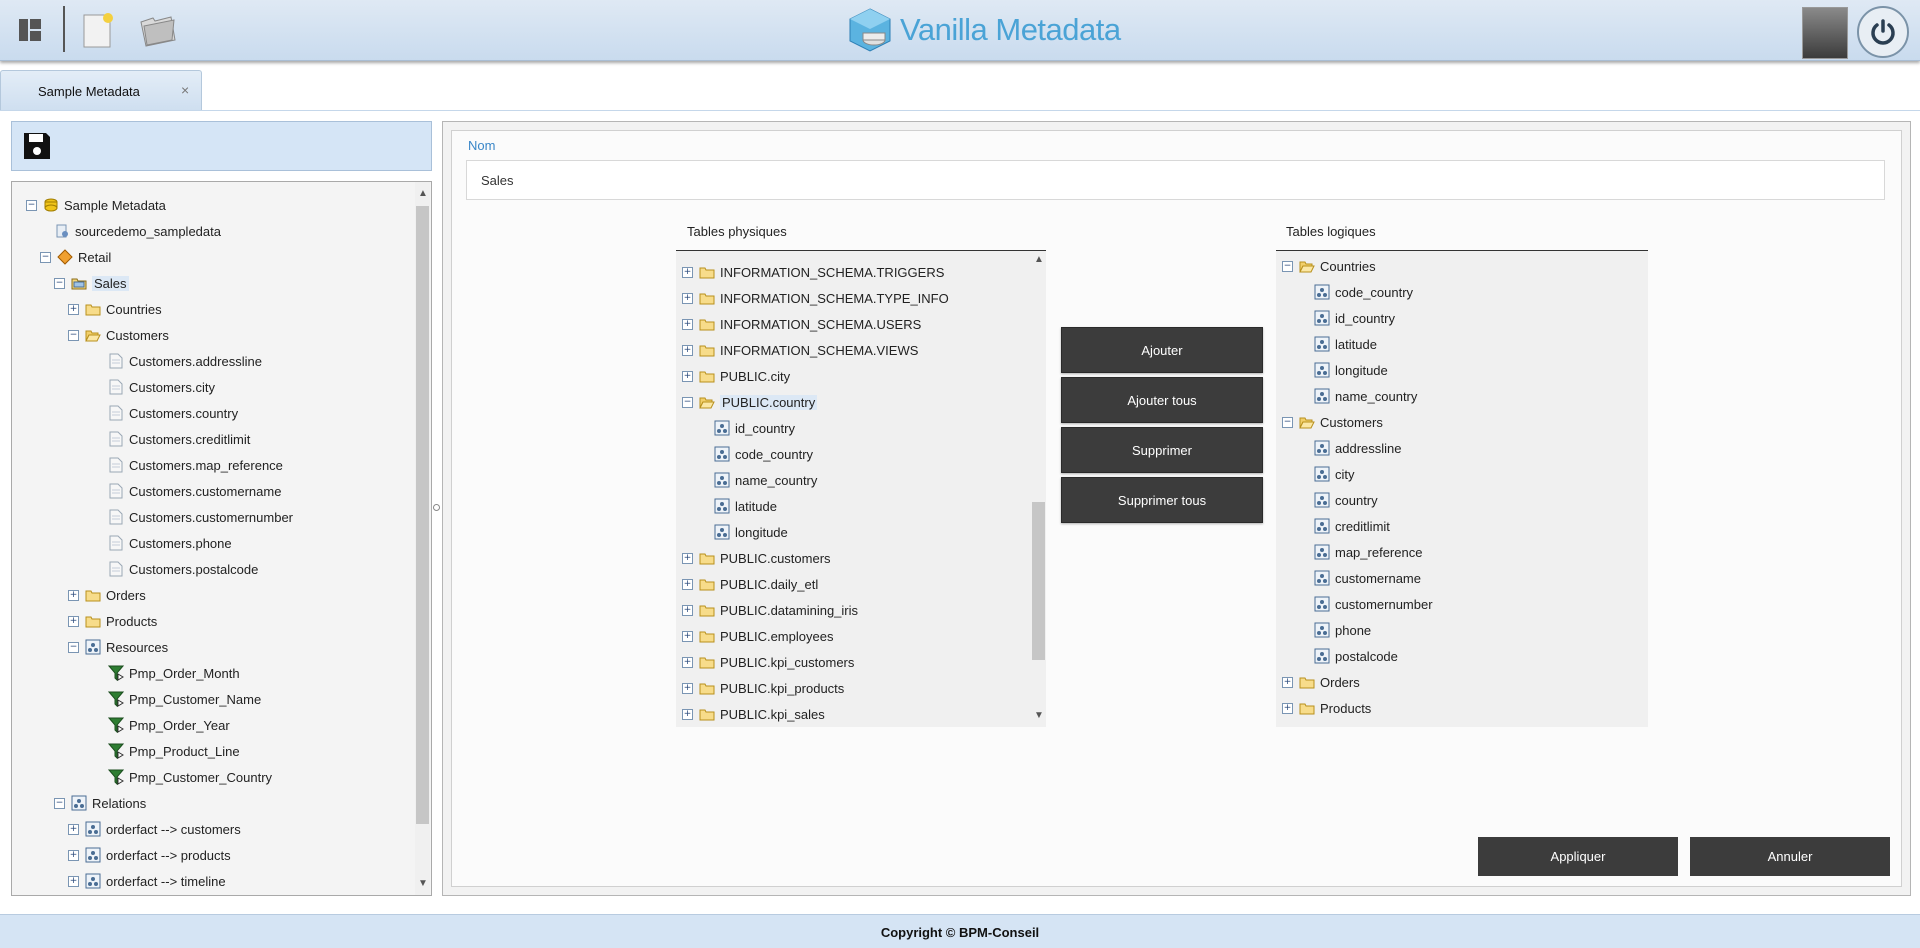 The image size is (1920, 948). Describe the element at coordinates (1346, 500) in the screenshot. I see `logical-table-item: country` at that location.